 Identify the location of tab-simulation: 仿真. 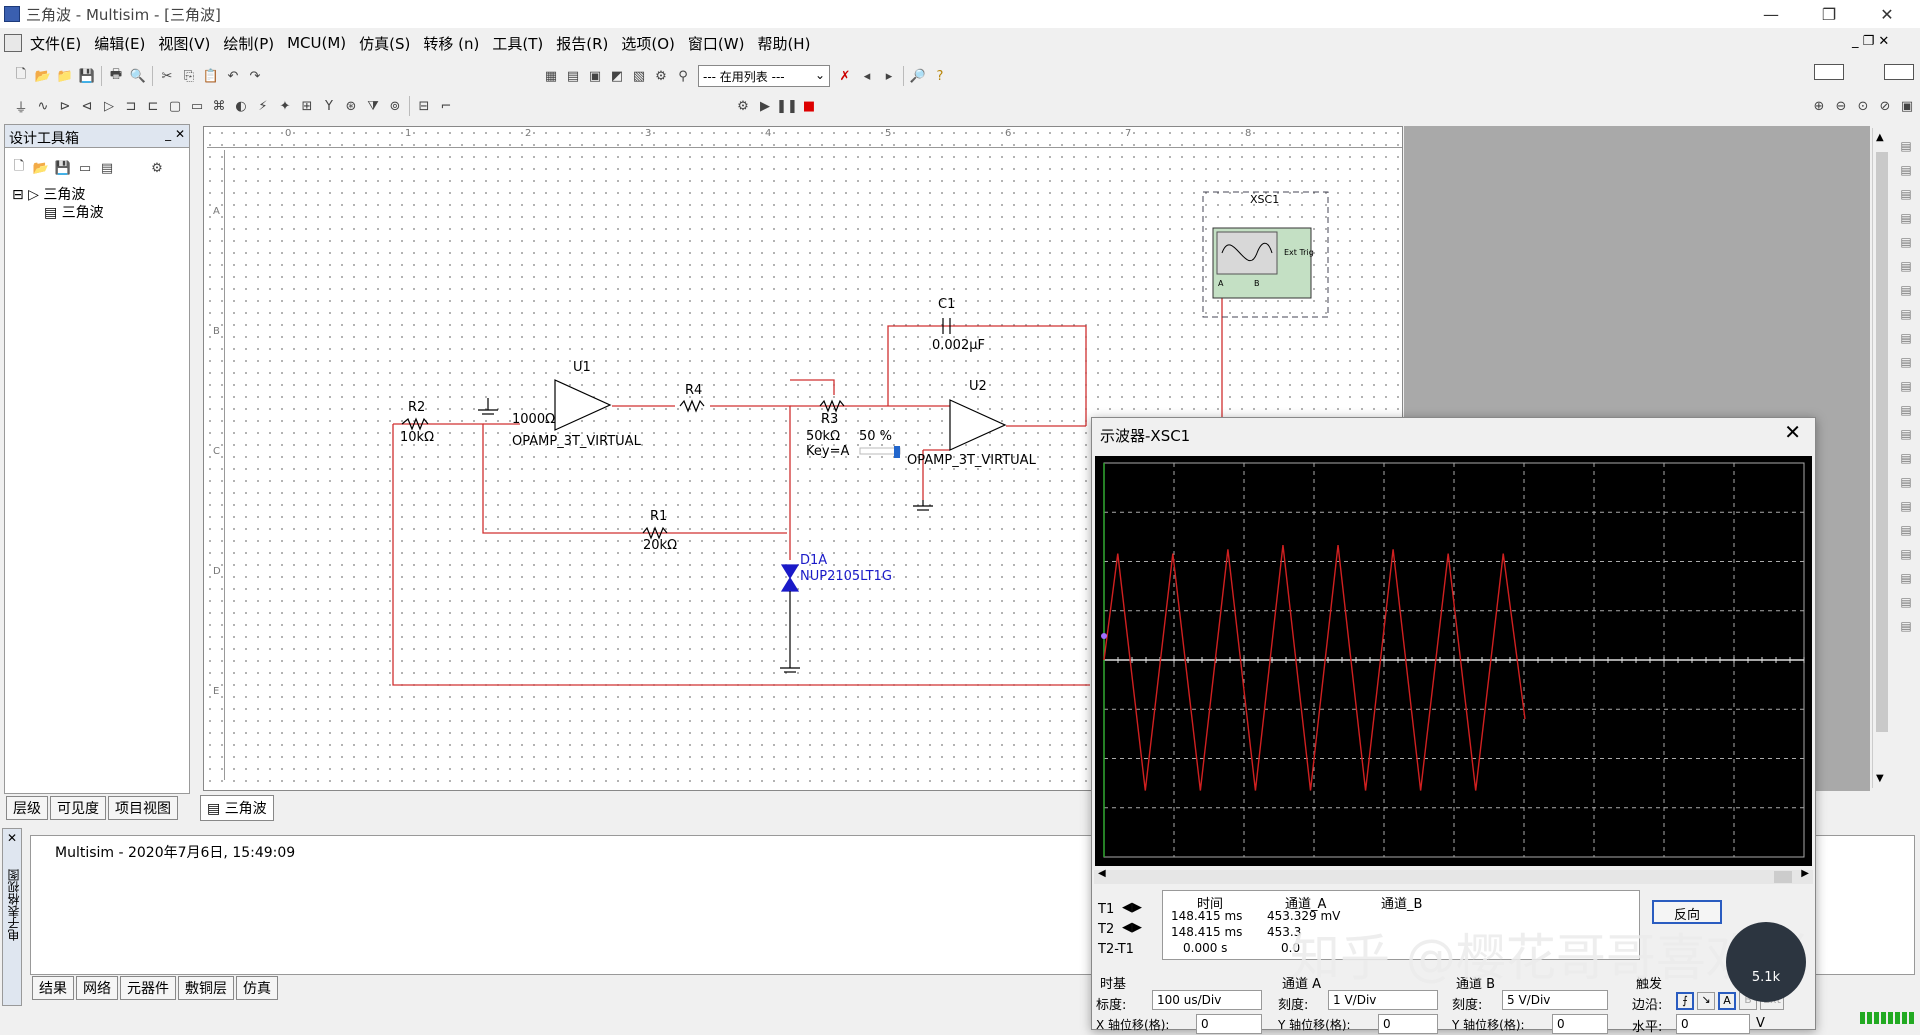
(257, 988).